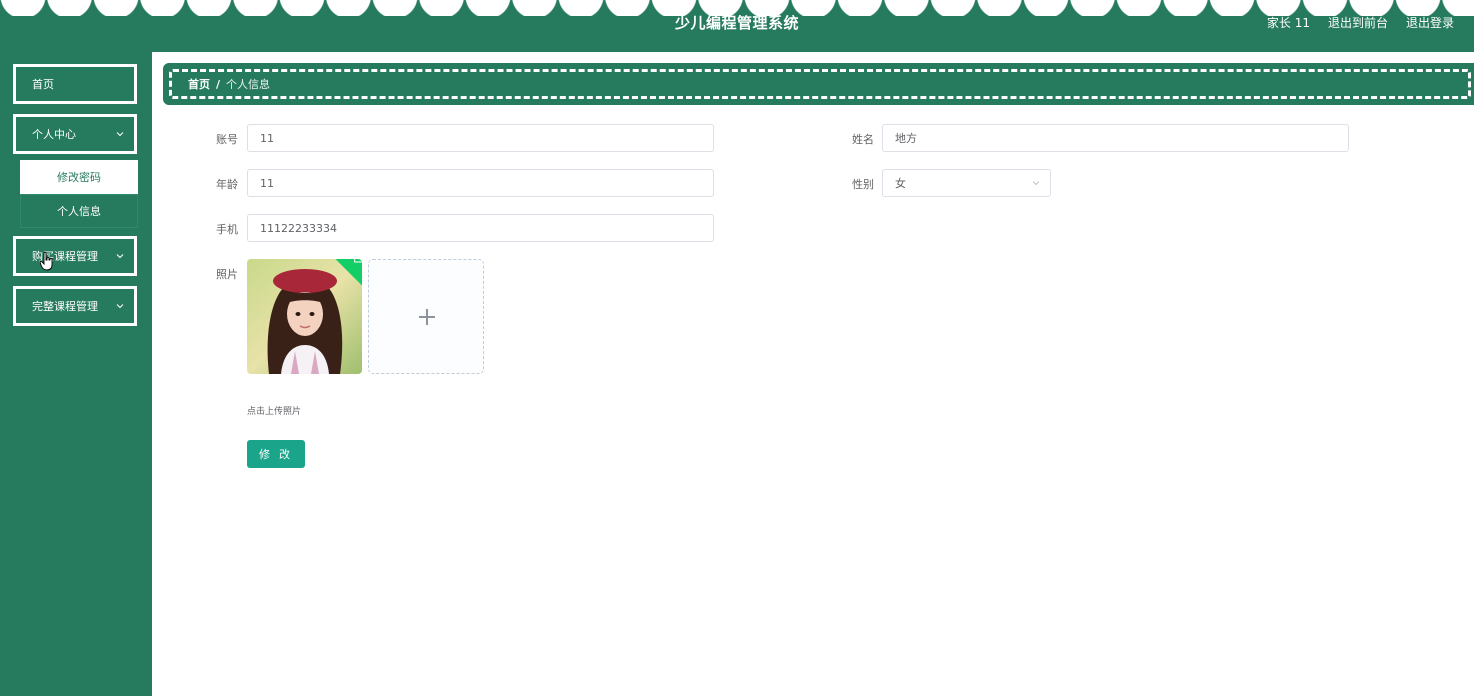  I want to click on check-icon, so click(358, 261).